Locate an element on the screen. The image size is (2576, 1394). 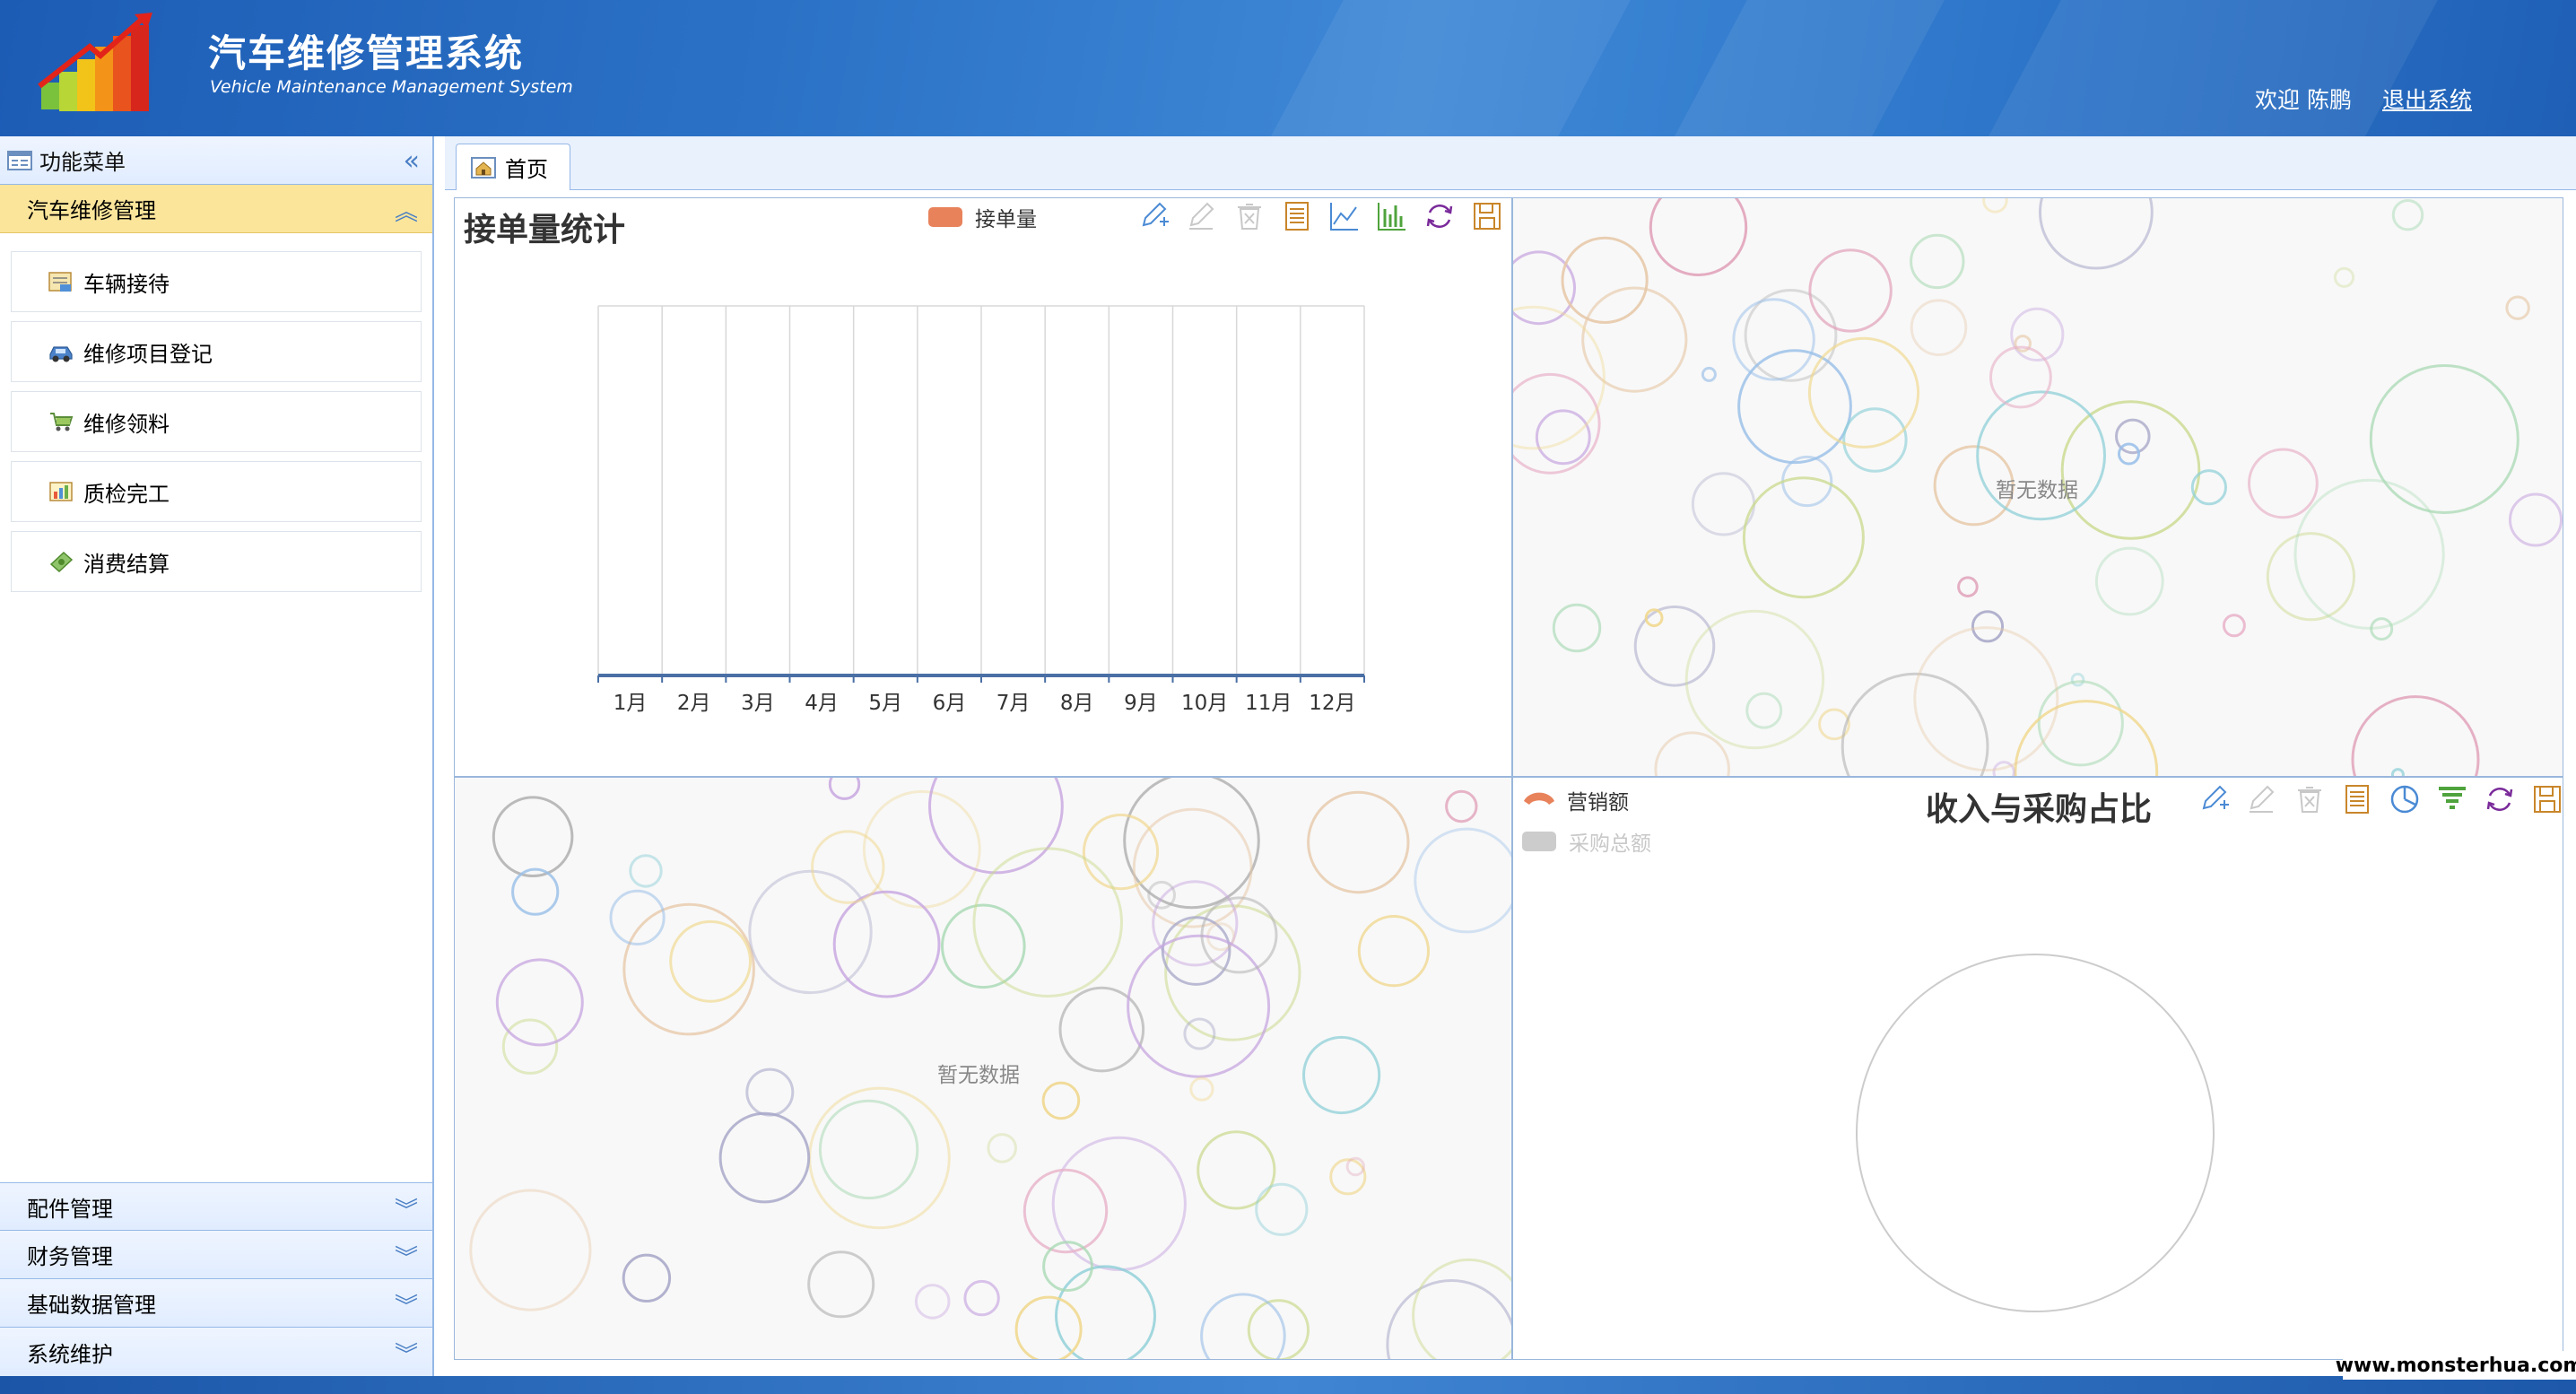
pie-empty-ring is located at coordinates (2035, 1133).